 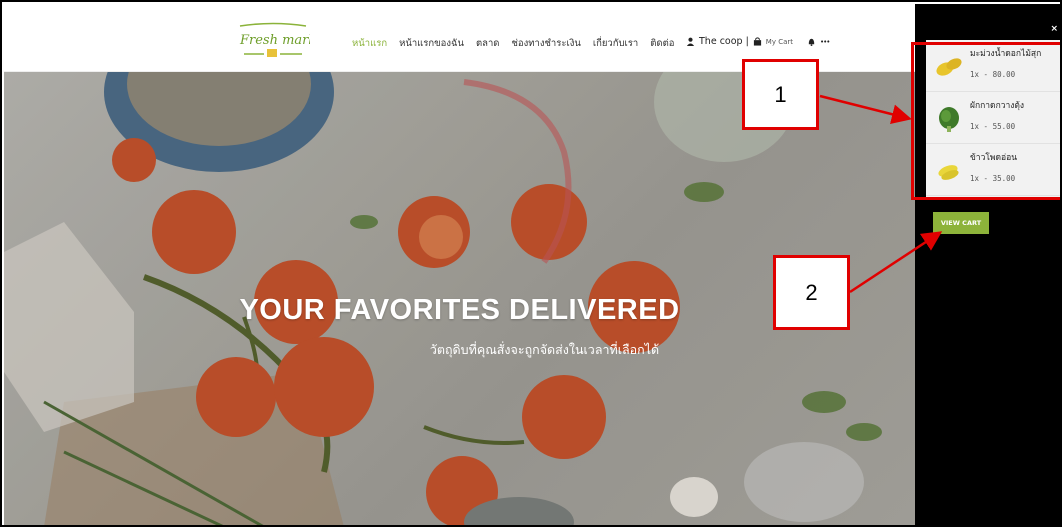 What do you see at coordinates (545, 43) in the screenshot?
I see `nav-item-payment: ช่องทางชำระเงิน` at bounding box center [545, 43].